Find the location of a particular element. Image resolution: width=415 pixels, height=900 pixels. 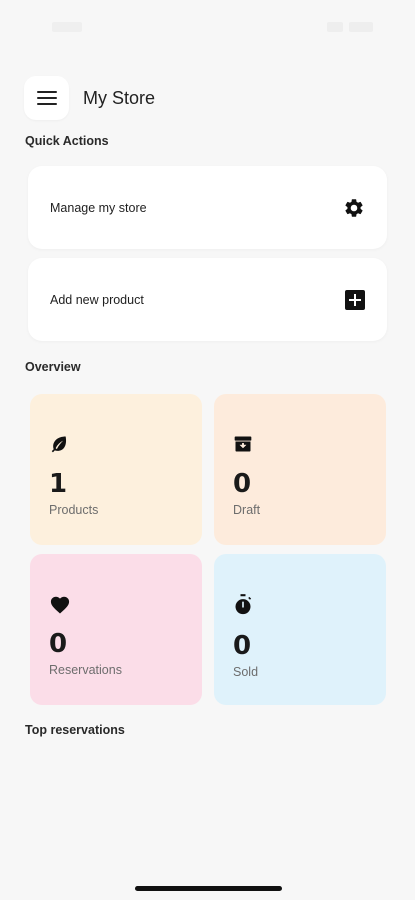

menu-button is located at coordinates (46, 98).